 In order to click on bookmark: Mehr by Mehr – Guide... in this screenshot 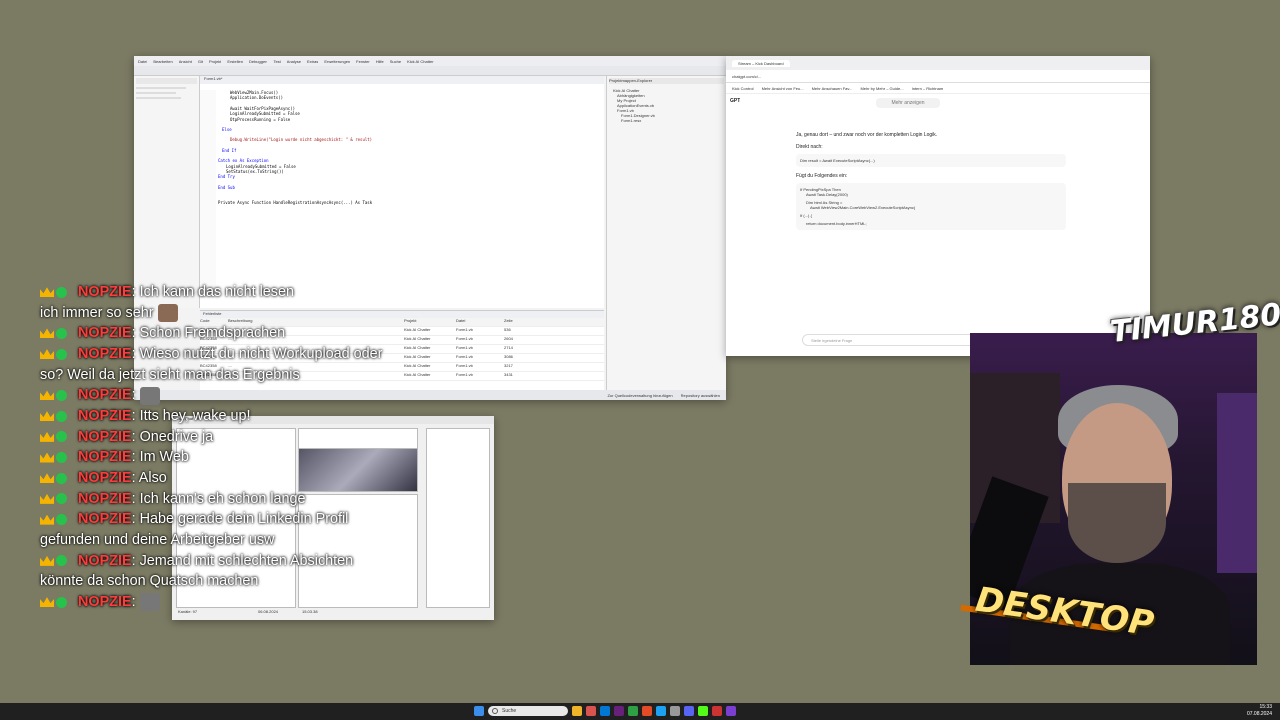, I will do `click(881, 88)`.